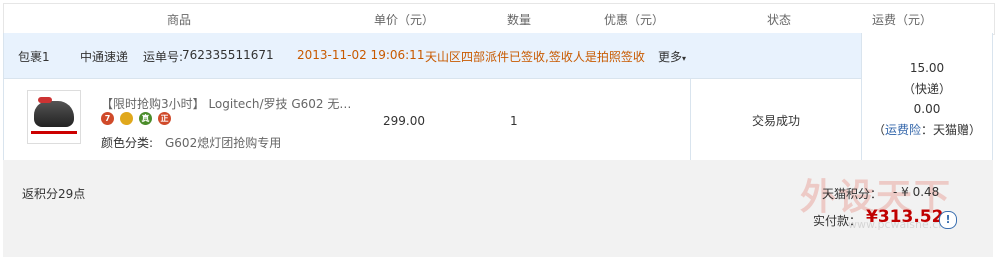 Image resolution: width=996 pixels, height=257 pixels. Describe the element at coordinates (684, 58) in the screenshot. I see `chevron-down-icon: ▾` at that location.